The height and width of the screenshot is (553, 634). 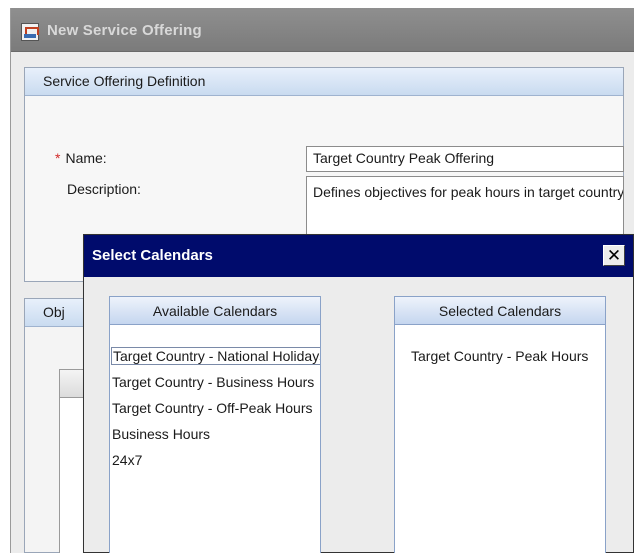 What do you see at coordinates (614, 255) in the screenshot?
I see `close-icon: ✕` at bounding box center [614, 255].